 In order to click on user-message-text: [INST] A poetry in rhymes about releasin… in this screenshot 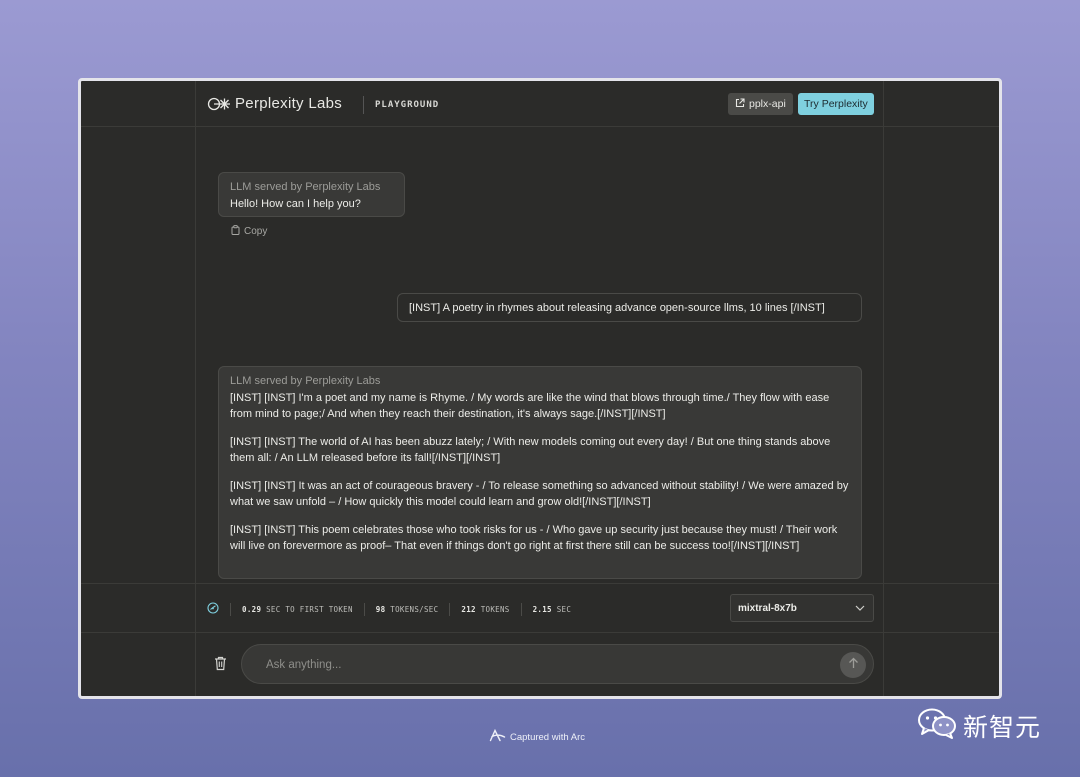, I will do `click(617, 307)`.